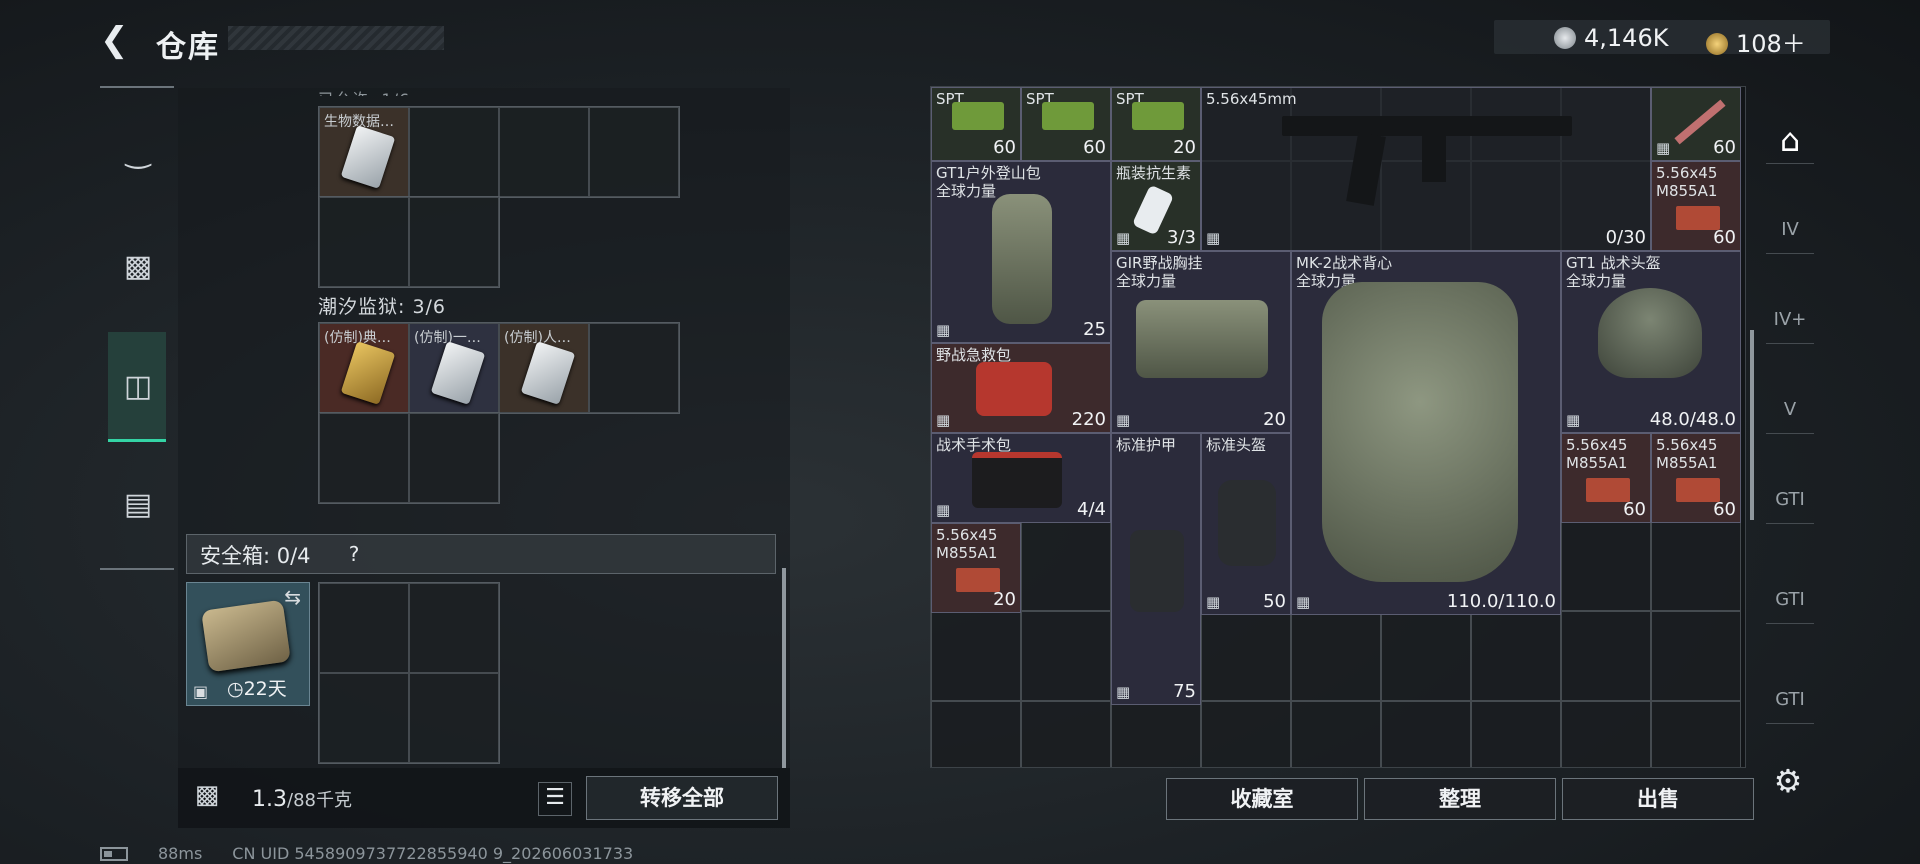 The image size is (1920, 864). Describe the element at coordinates (548, 373) in the screenshot. I see `item-card-image` at that location.